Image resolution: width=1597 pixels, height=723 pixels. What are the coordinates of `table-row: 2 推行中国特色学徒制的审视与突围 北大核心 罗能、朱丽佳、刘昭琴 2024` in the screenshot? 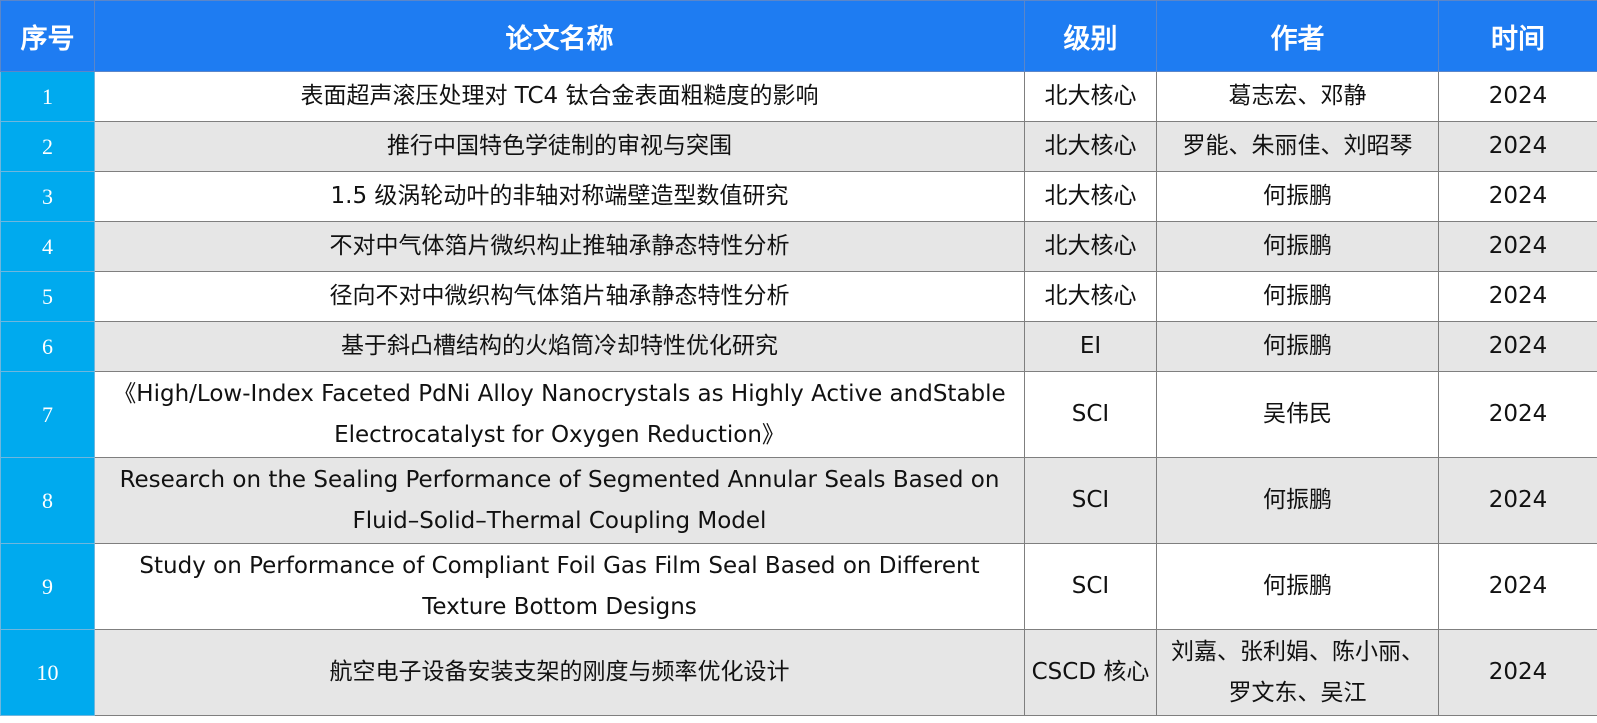 It's located at (798, 146).